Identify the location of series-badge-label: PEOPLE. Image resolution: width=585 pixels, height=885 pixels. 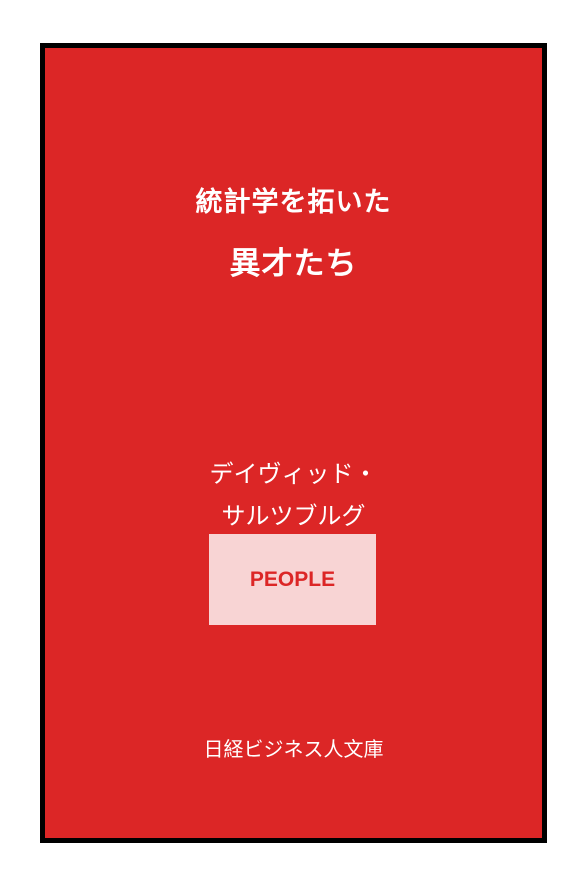
(292, 579).